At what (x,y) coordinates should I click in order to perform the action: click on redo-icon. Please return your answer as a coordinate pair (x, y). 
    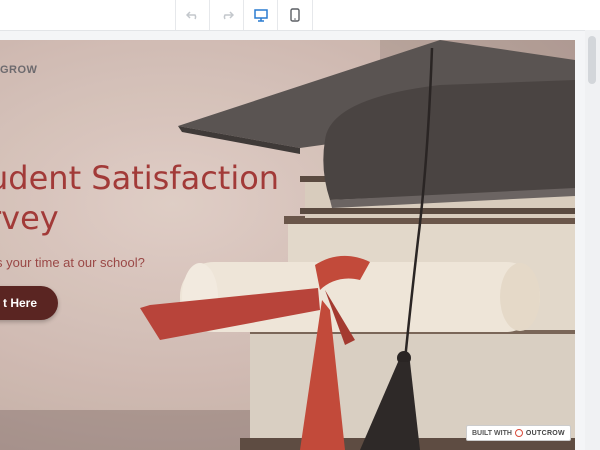
    Looking at the image, I should click on (228, 15).